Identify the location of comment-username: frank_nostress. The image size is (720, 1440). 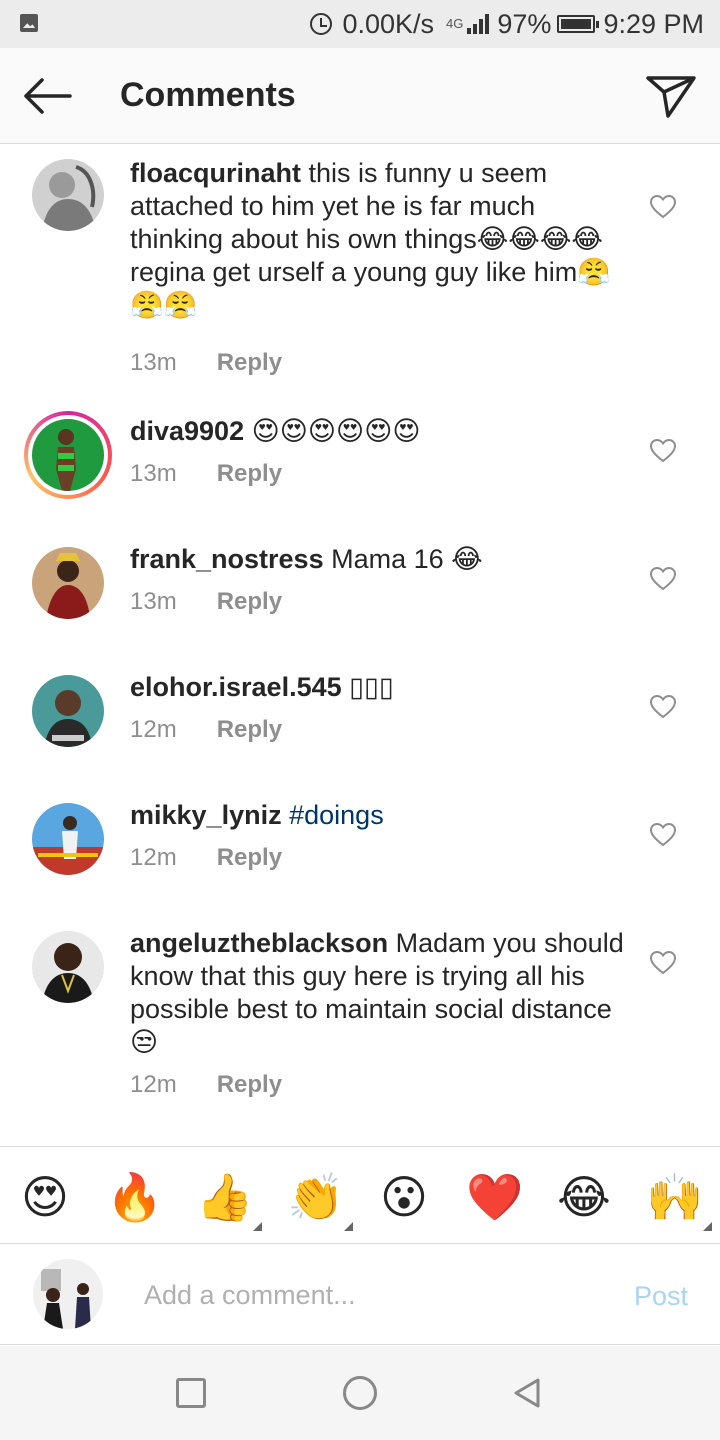
(227, 559).